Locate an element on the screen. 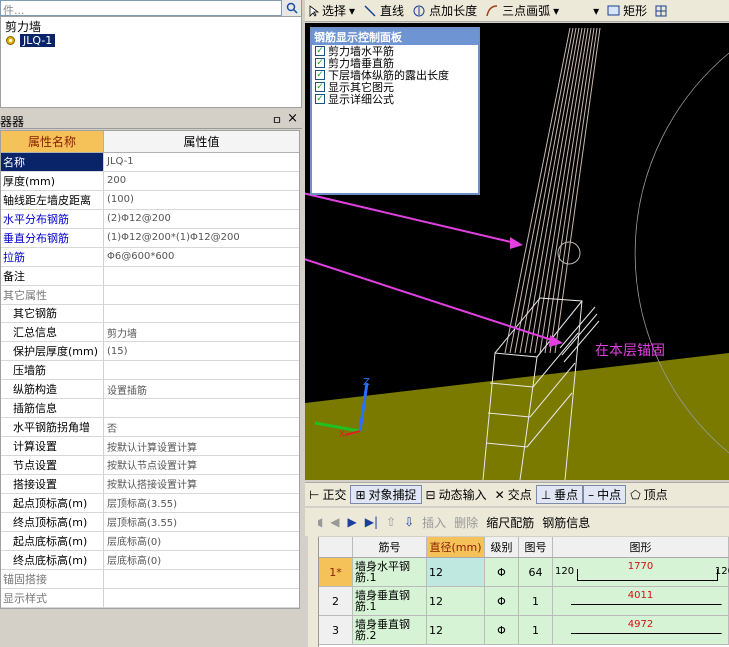 The image size is (729, 647). property-value: (100) is located at coordinates (201, 200).